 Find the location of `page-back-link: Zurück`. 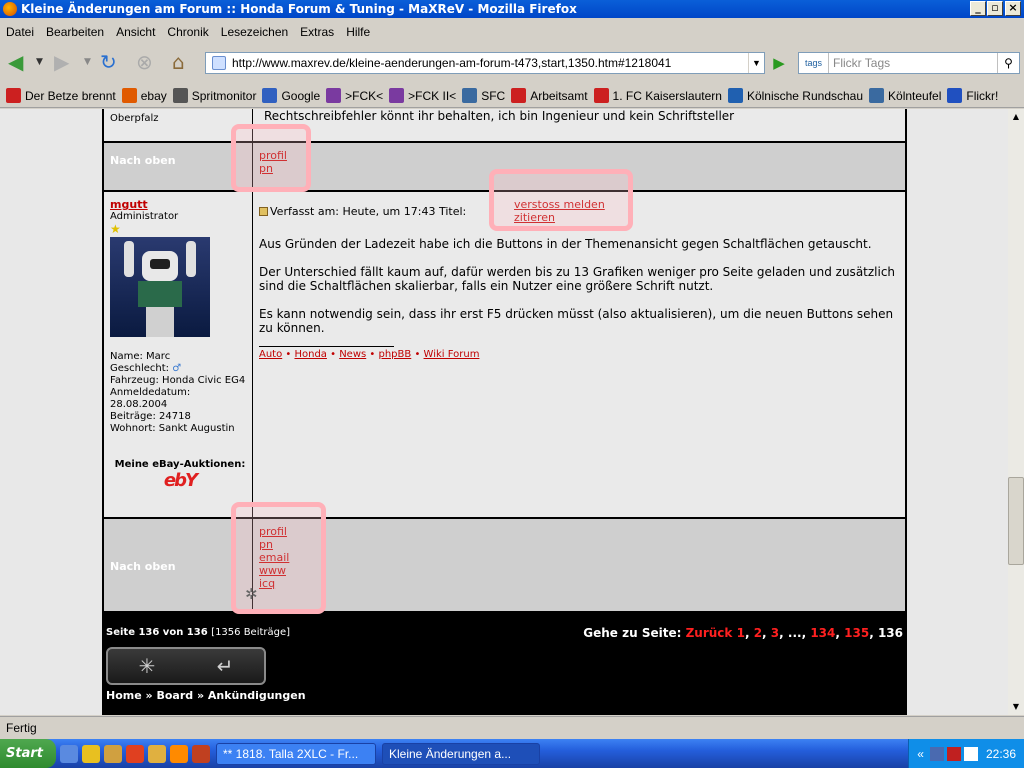

page-back-link: Zurück is located at coordinates (709, 633).